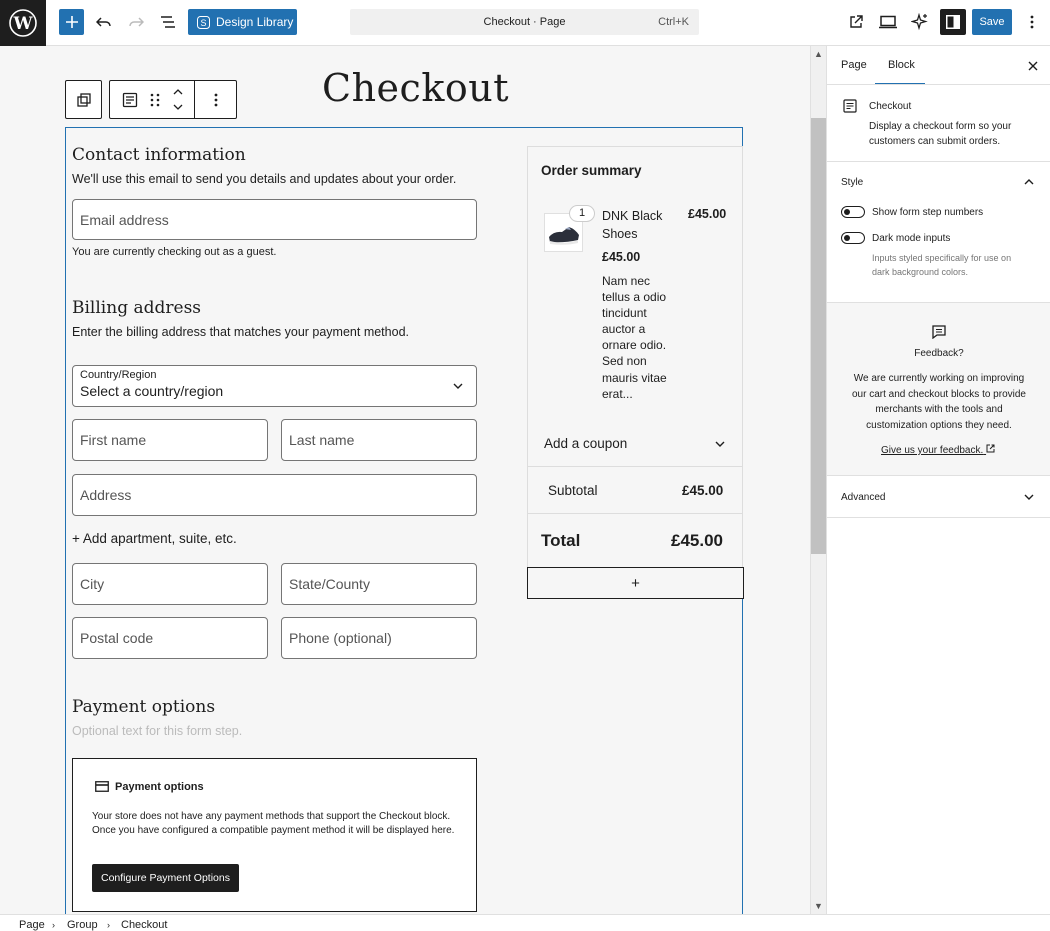 The image size is (1050, 931). I want to click on country-select: Country/Region Select a country/region, so click(274, 386).